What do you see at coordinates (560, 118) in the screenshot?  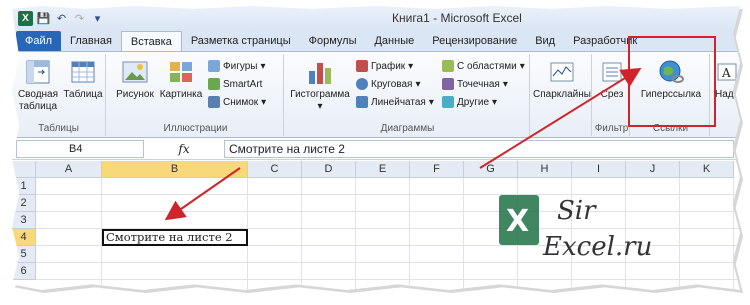 I see `arrow-to-hyperlink` at bounding box center [560, 118].